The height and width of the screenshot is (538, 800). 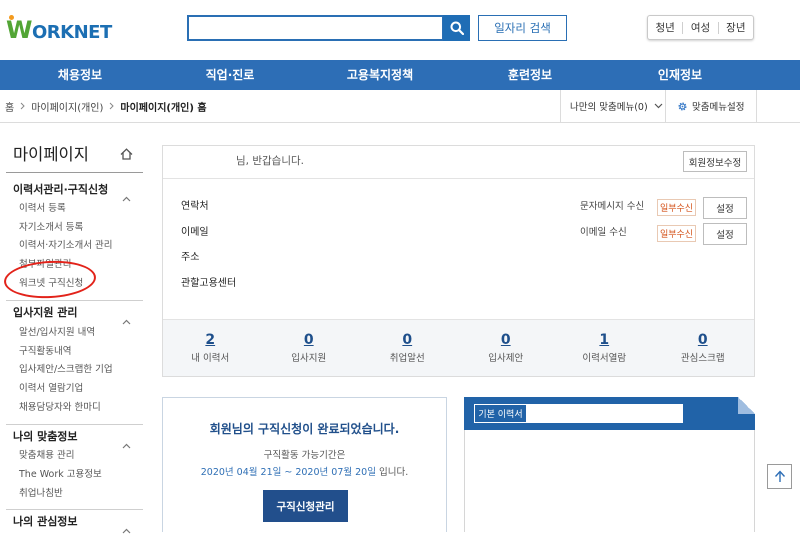 What do you see at coordinates (41, 494) in the screenshot?
I see `sidebar-item-career-compass: 취업나침반` at bounding box center [41, 494].